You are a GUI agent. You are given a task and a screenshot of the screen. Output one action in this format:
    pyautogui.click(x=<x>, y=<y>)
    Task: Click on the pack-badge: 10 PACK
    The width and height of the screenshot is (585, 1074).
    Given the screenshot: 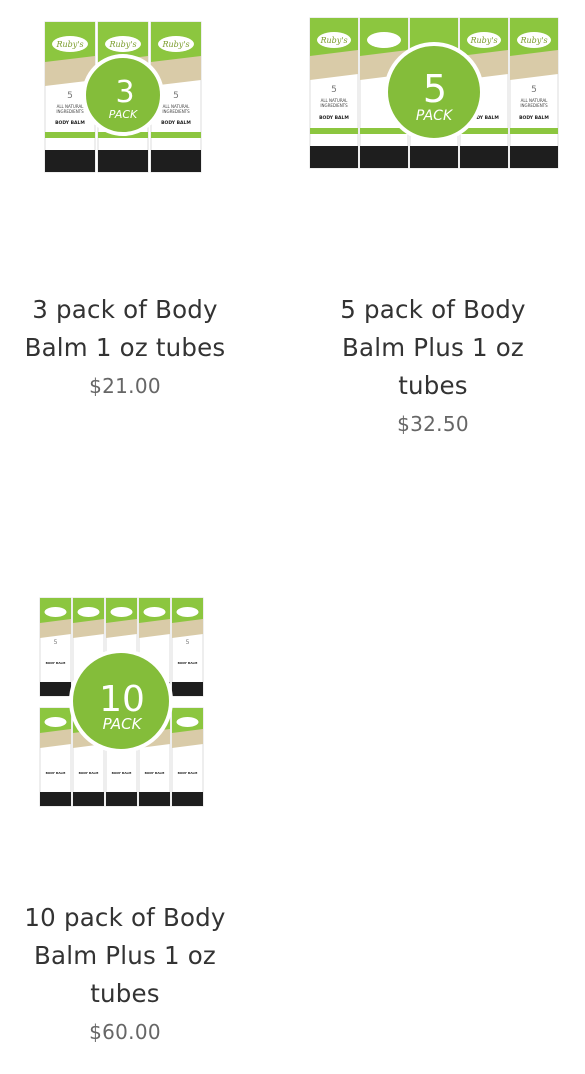 What is the action you would take?
    pyautogui.click(x=121, y=701)
    